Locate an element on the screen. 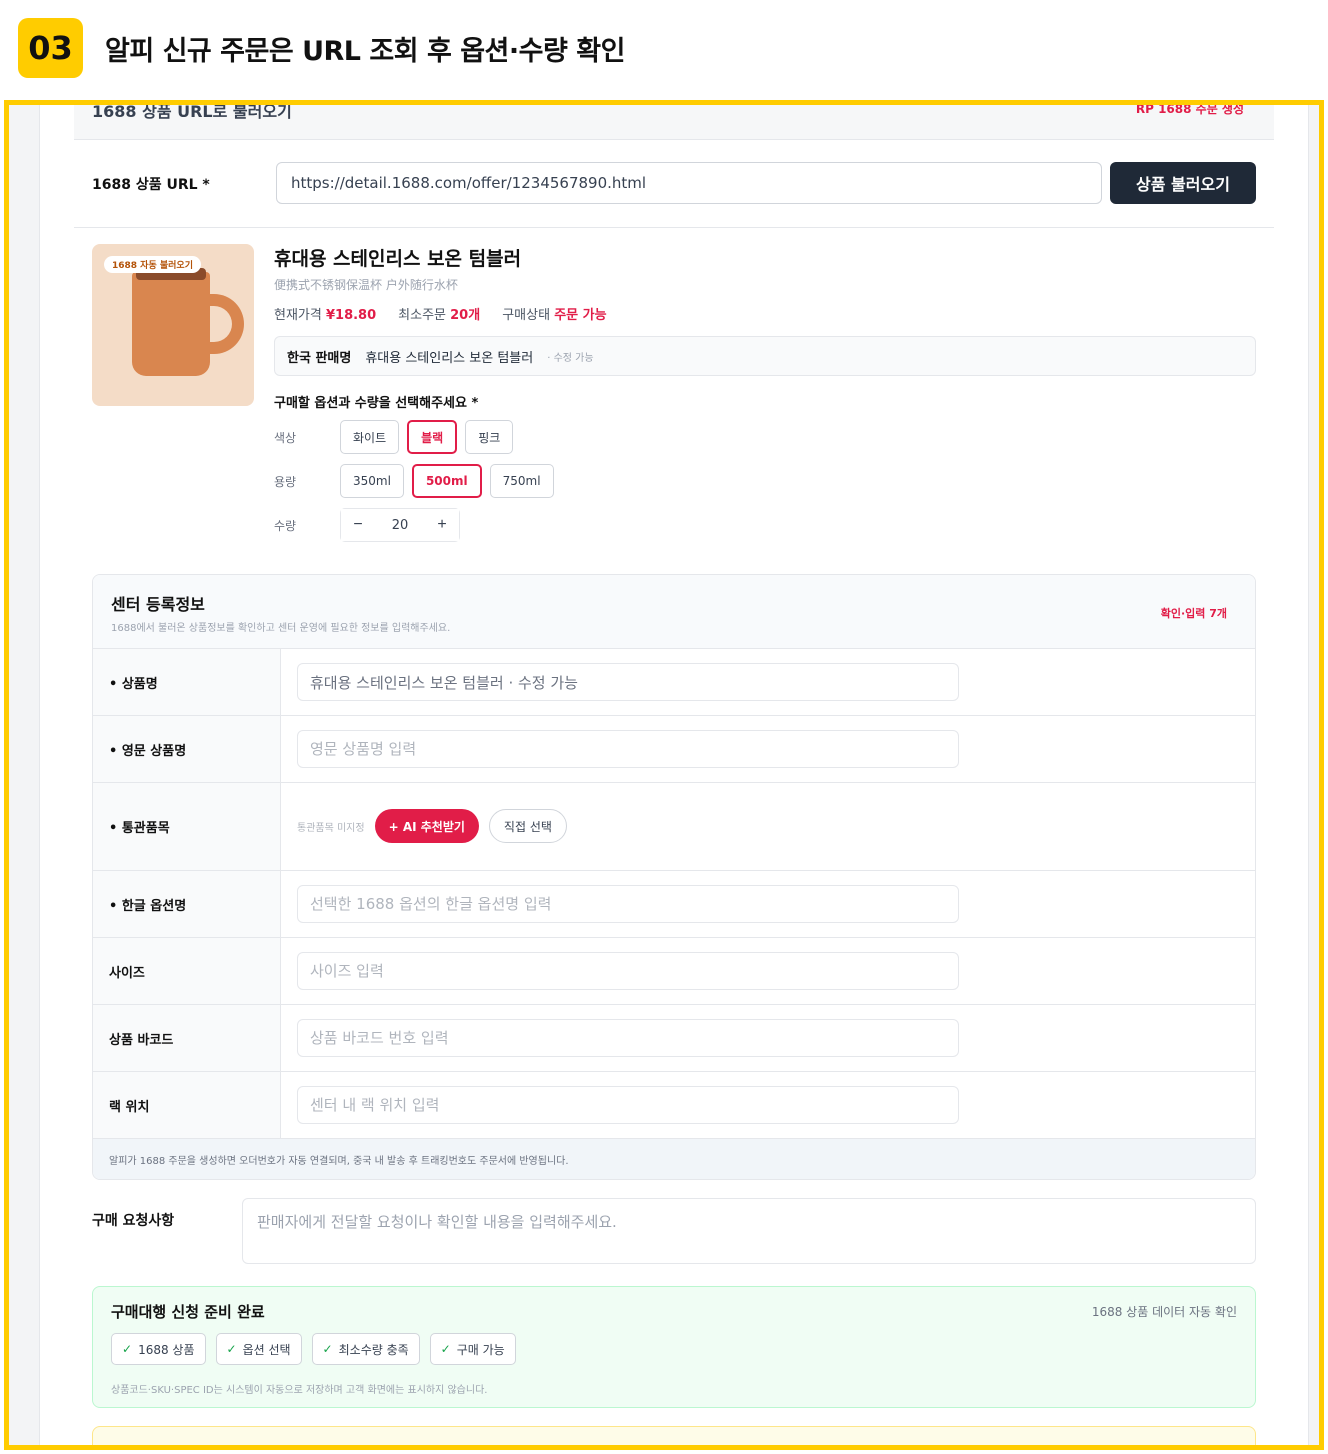 The height and width of the screenshot is (1454, 1328). eng-name-input is located at coordinates (628, 749).